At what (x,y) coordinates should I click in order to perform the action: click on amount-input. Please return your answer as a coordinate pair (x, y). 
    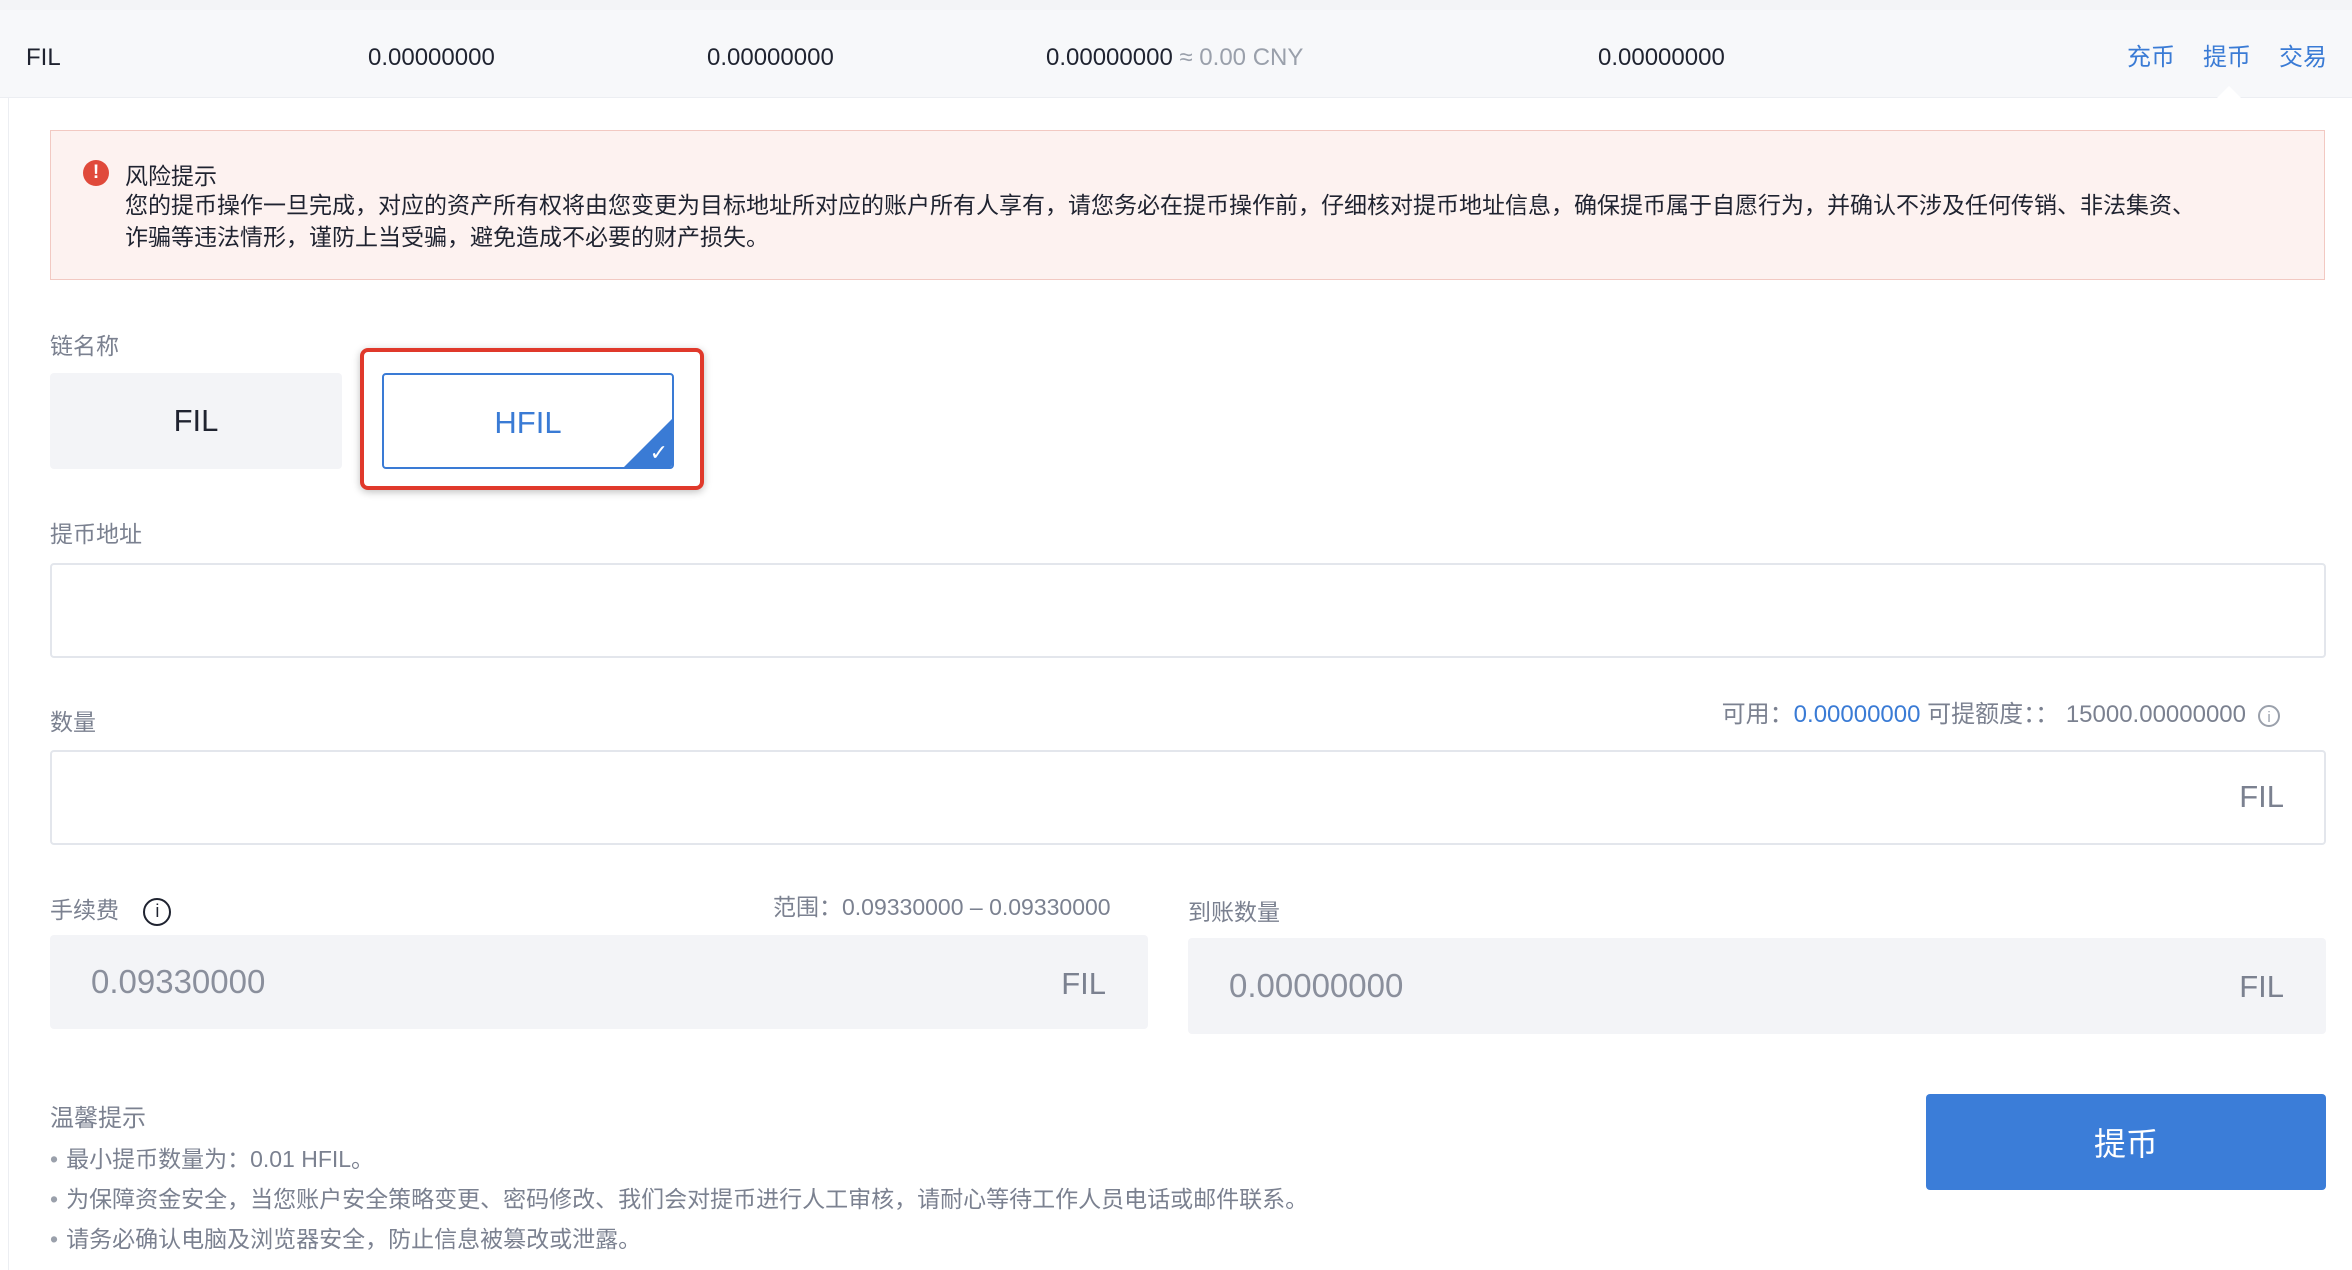
    Looking at the image, I should click on (1188, 797).